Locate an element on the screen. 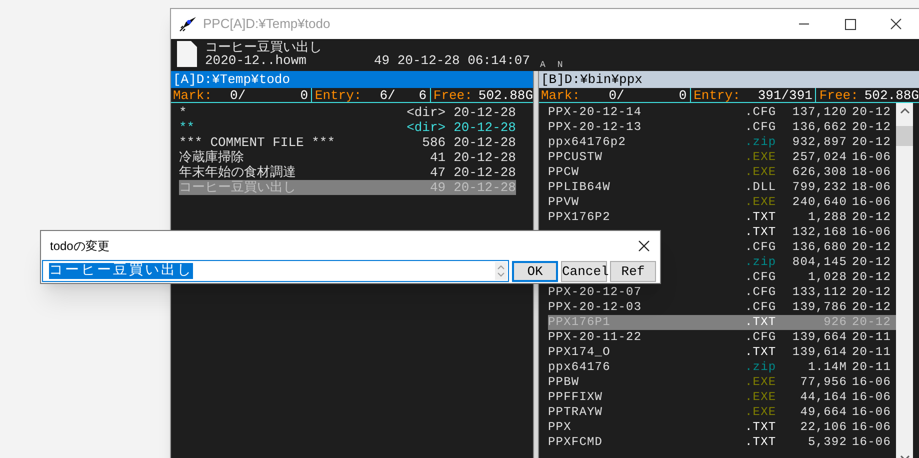 Image resolution: width=919 pixels, height=458 pixels. file-row: PPX-20-12-03 .CFG 139,786 20-12 is located at coordinates (722, 307).